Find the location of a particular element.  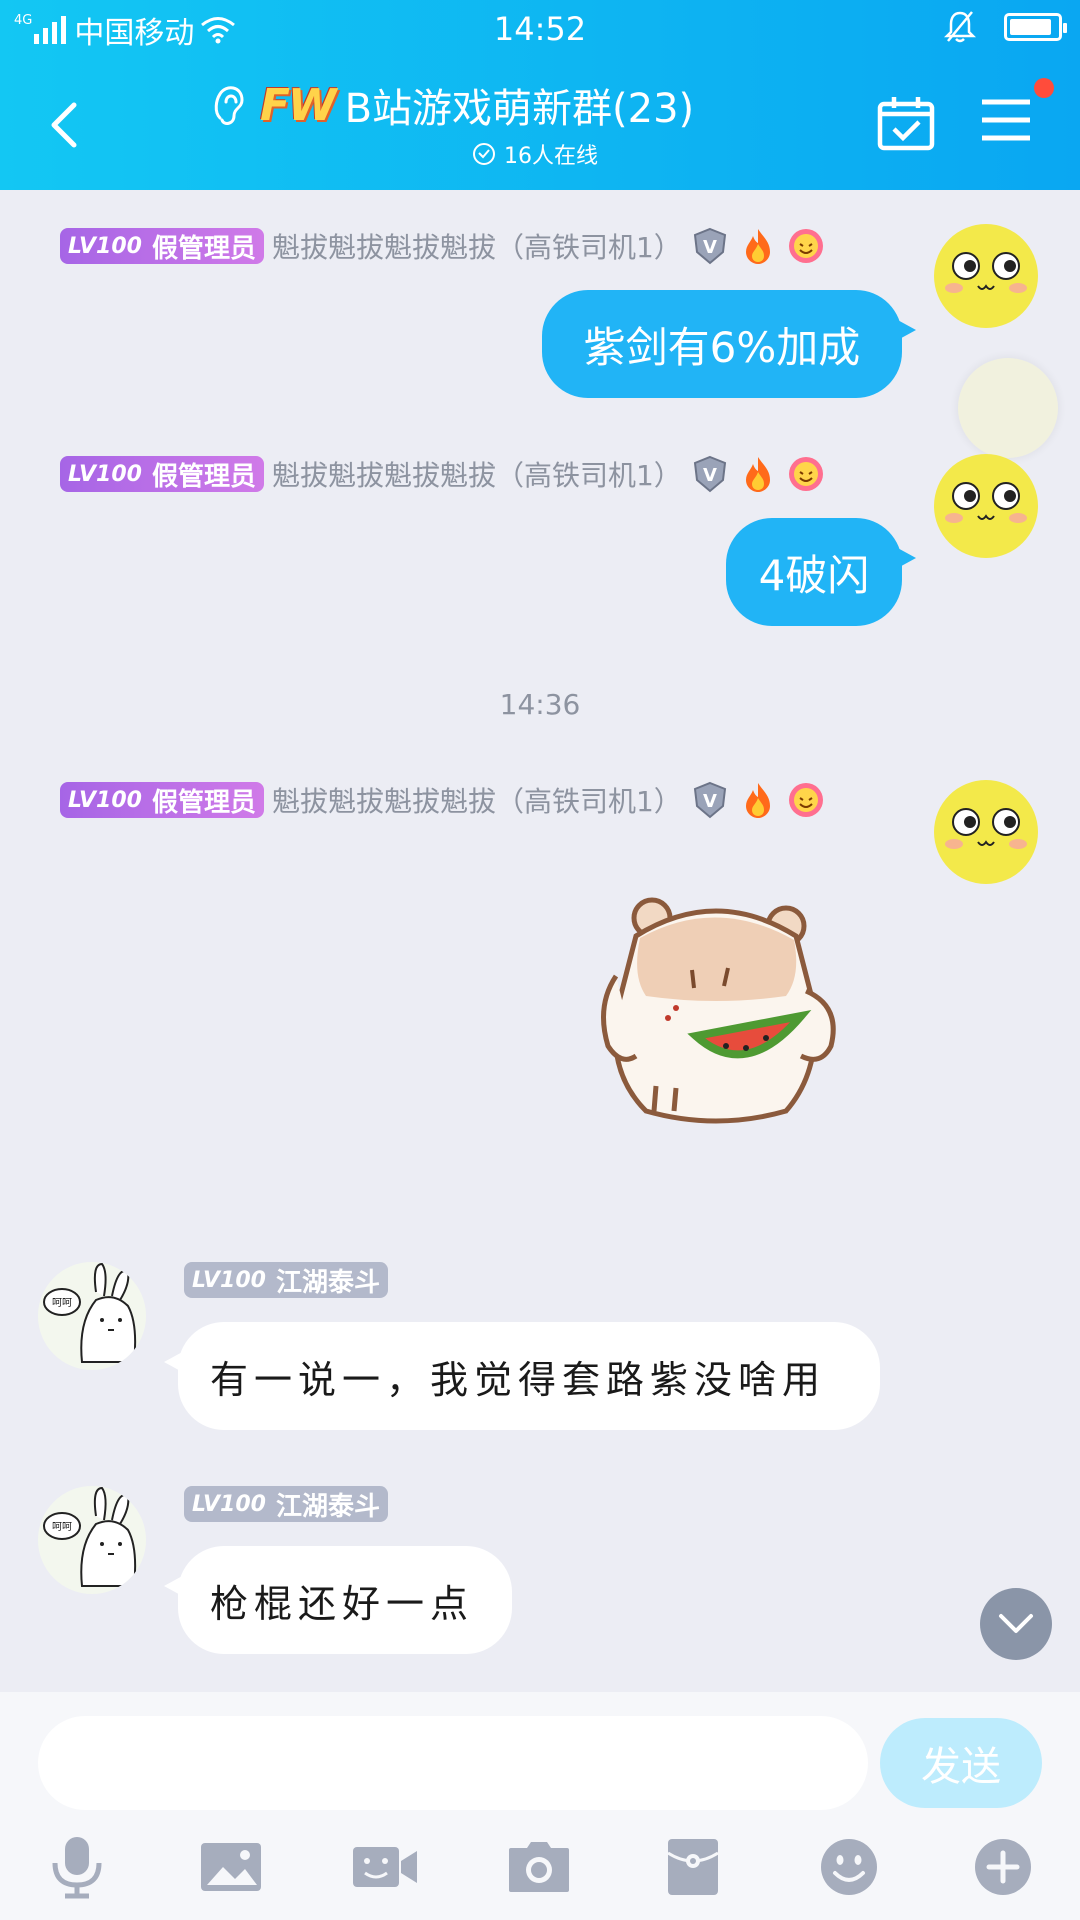

voice-button is located at coordinates (77, 1867).